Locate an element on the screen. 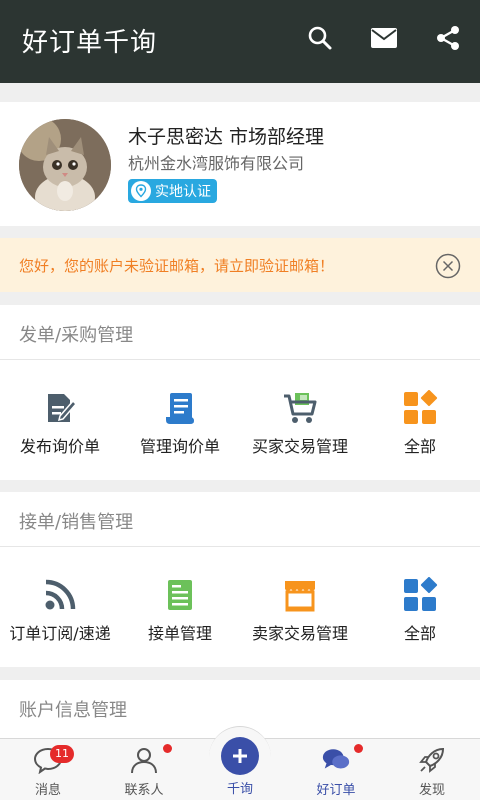 Image resolution: width=480 pixels, height=800 pixels. clipboard-icon is located at coordinates (180, 595).